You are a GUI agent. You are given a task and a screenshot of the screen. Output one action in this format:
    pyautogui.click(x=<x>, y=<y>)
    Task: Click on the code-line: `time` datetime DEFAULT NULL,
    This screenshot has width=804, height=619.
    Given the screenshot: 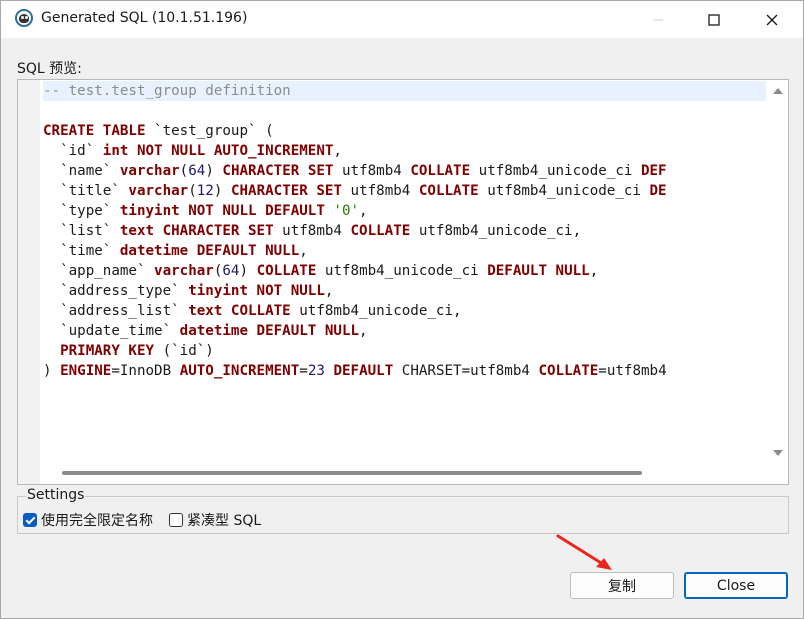 What is the action you would take?
    pyautogui.click(x=404, y=251)
    